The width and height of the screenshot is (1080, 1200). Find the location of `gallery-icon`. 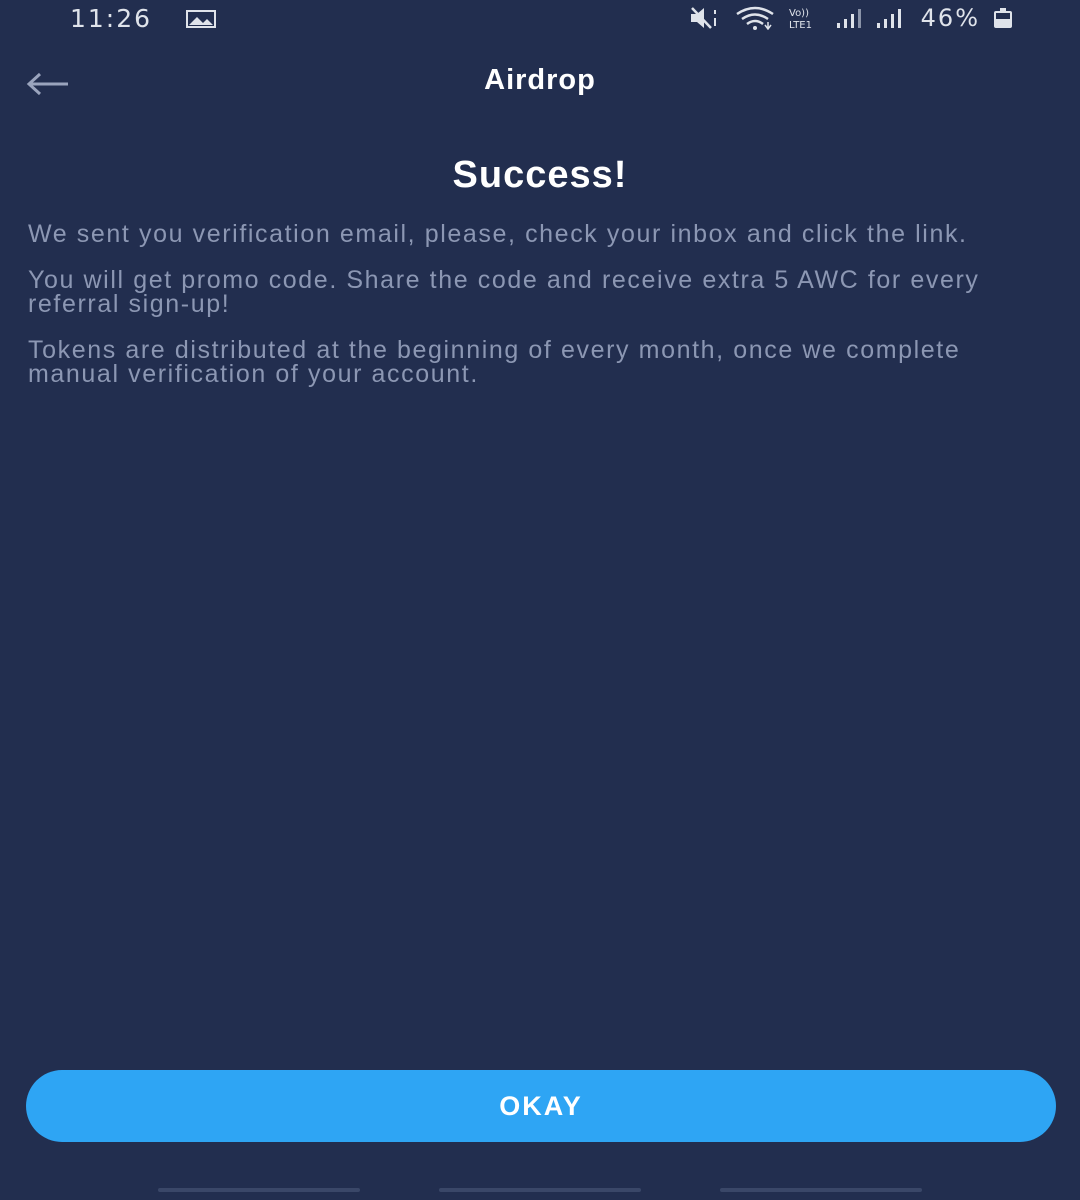

gallery-icon is located at coordinates (201, 19).